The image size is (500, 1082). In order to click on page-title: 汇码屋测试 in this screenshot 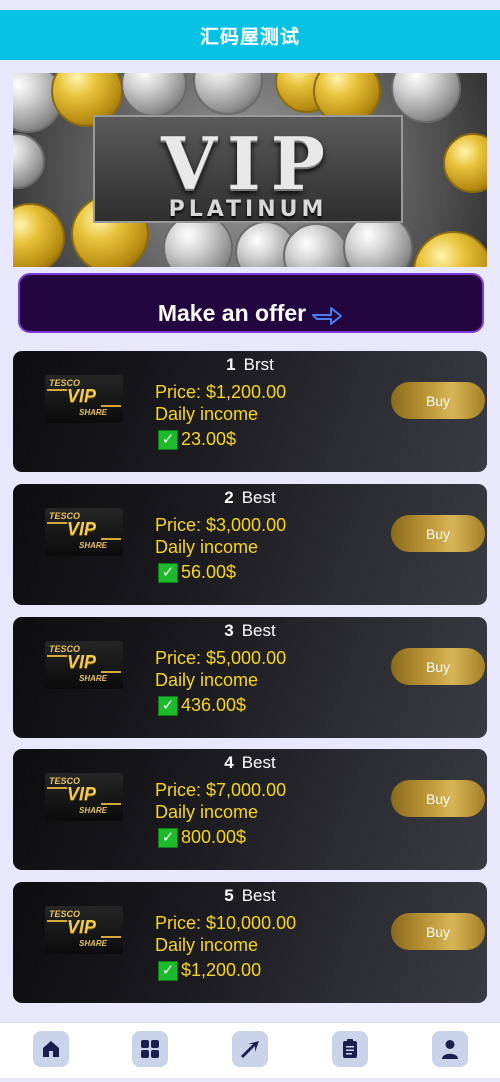, I will do `click(249, 36)`.